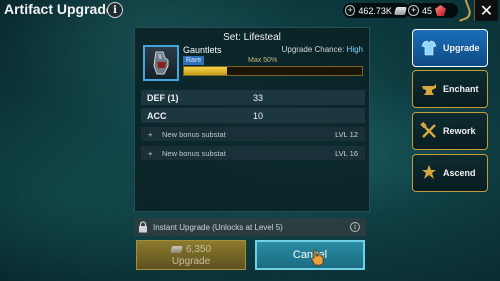 This screenshot has height=281, width=500. I want to click on silver-counter: + 462.73K, so click(376, 10).